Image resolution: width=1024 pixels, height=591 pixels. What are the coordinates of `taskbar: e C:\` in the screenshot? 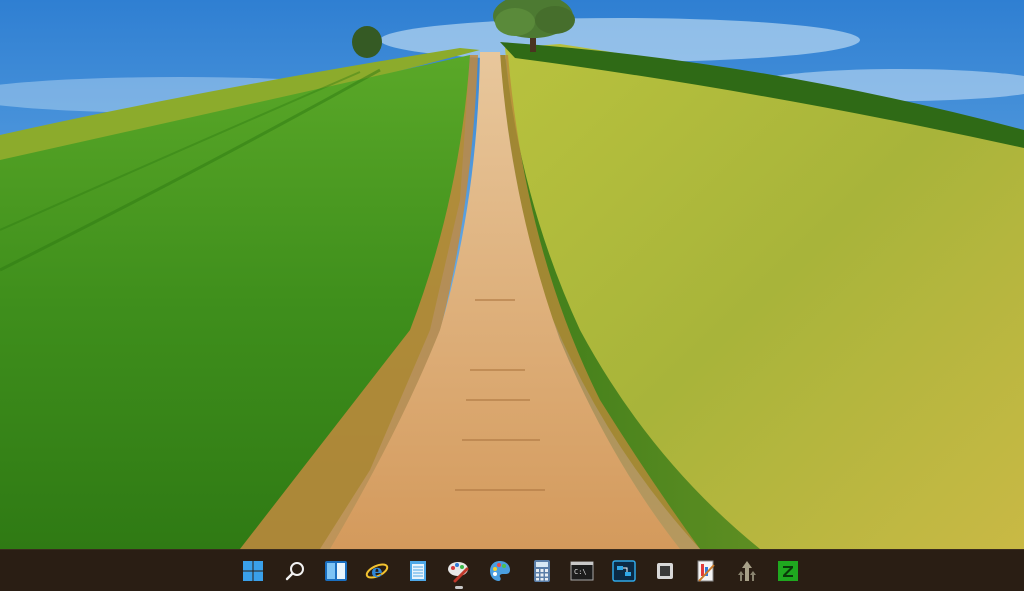 It's located at (512, 570).